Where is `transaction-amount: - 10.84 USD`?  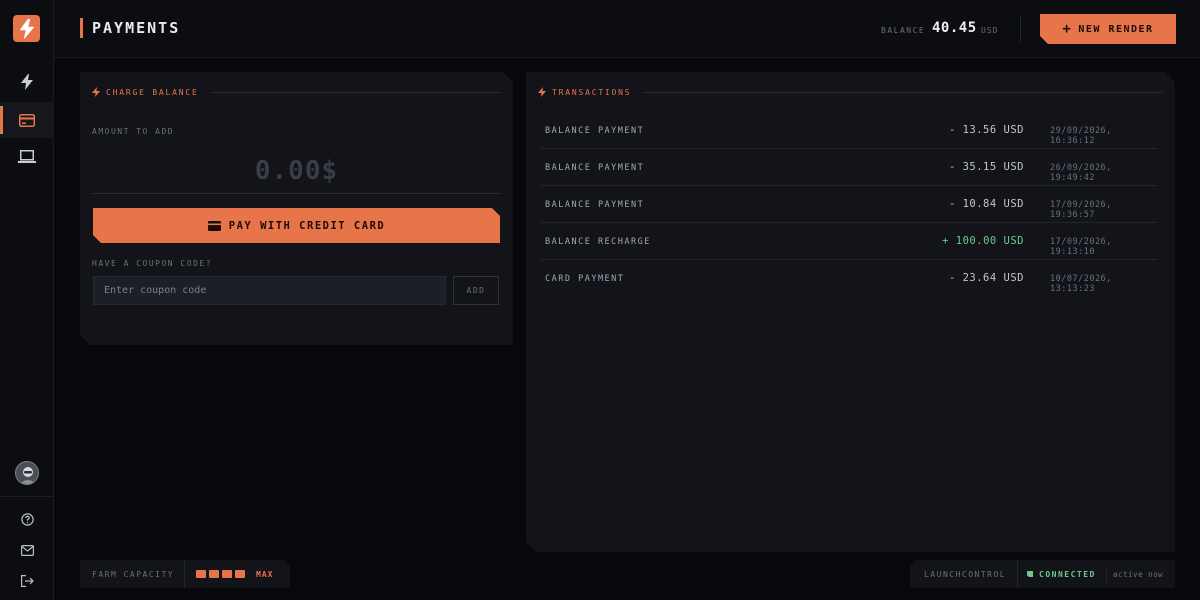
transaction-amount: - 10.84 USD is located at coordinates (986, 204).